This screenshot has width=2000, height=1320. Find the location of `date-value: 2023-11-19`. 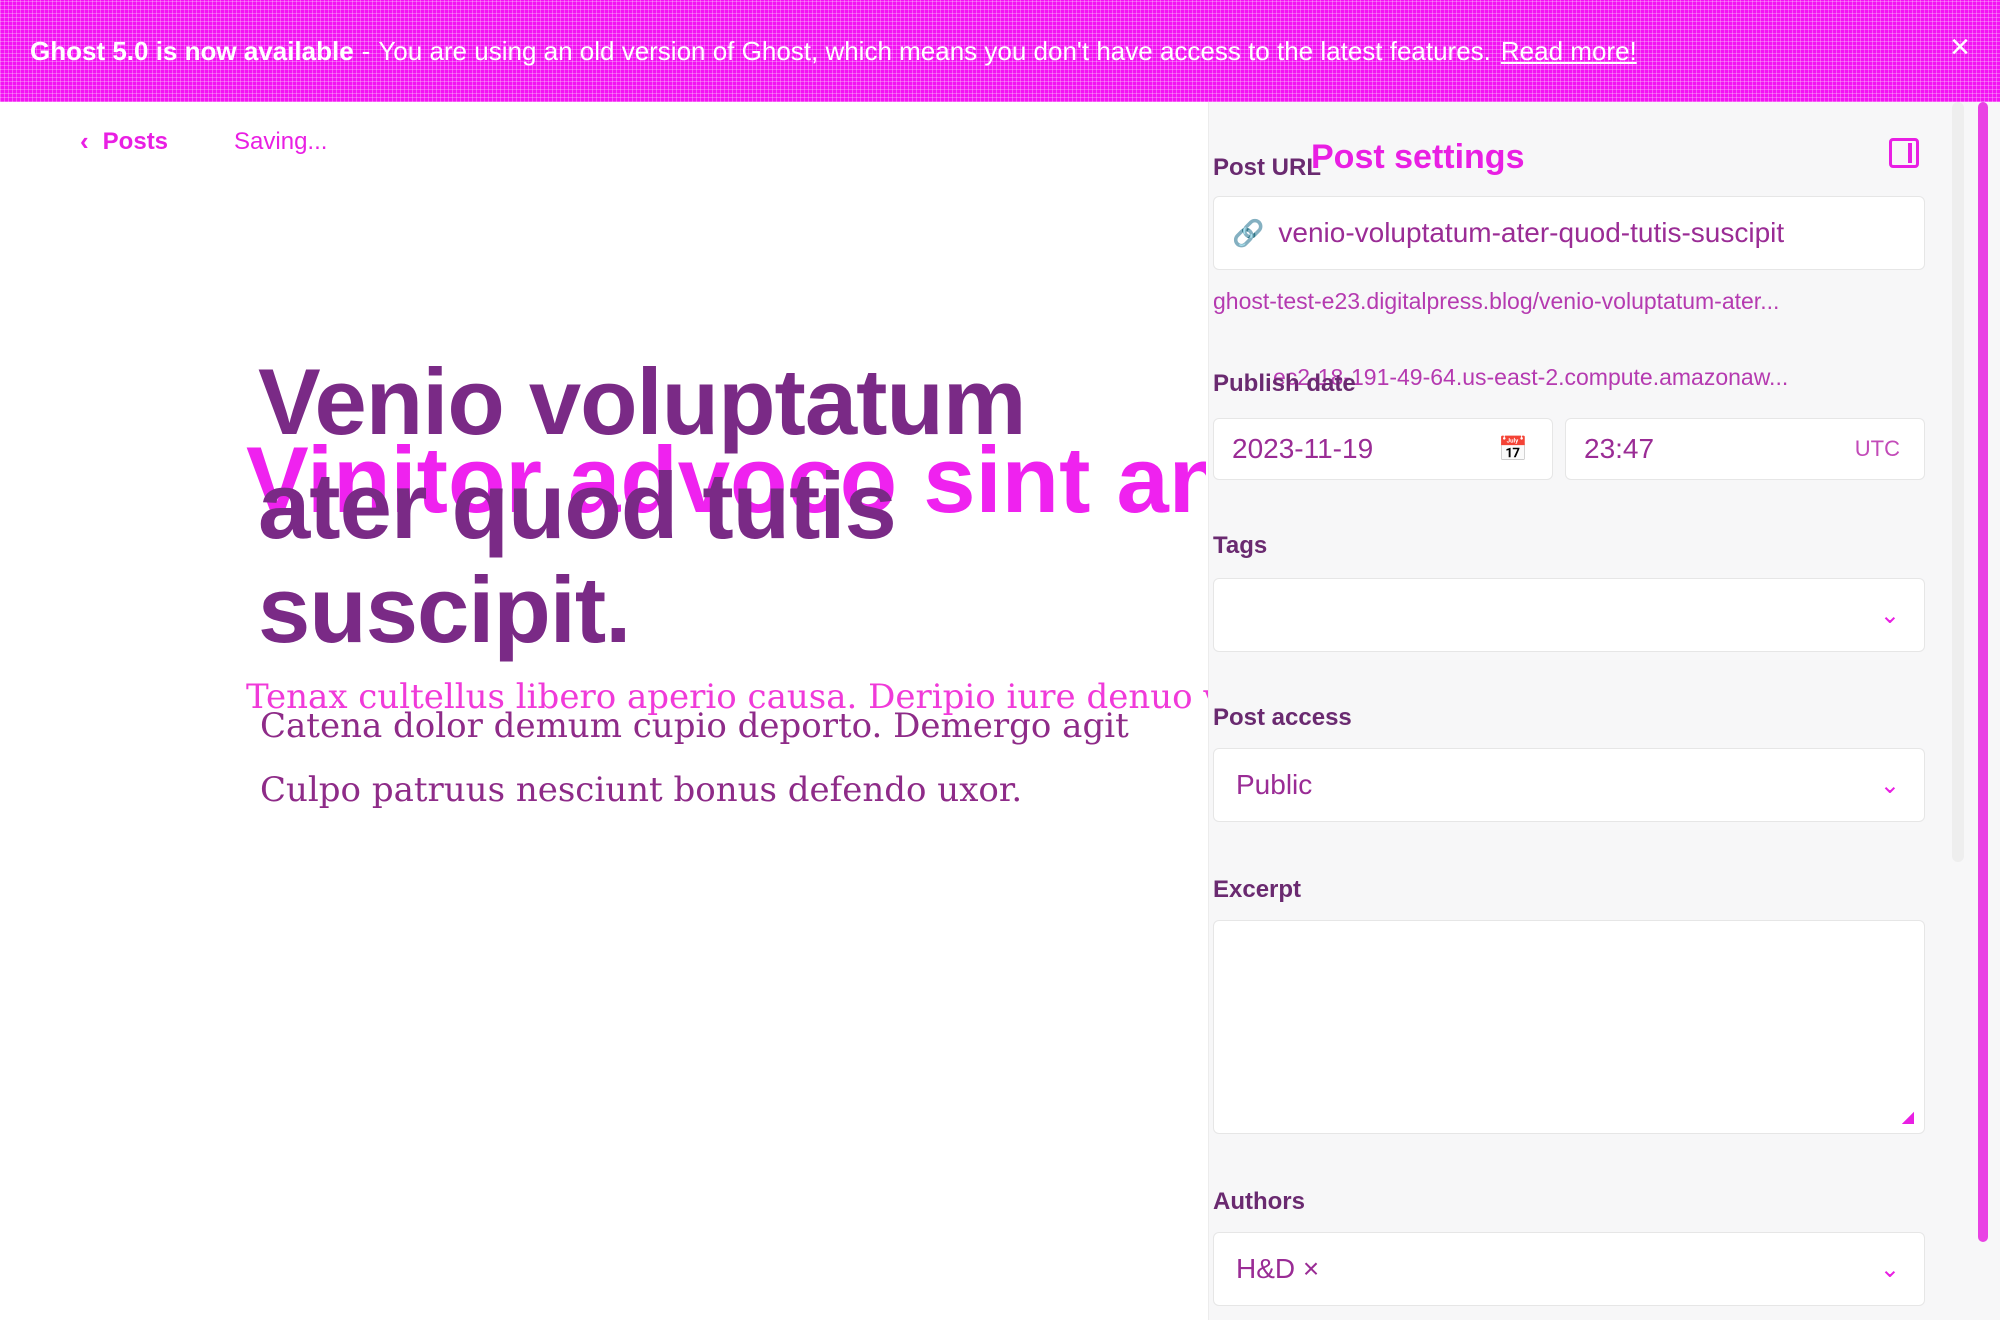

date-value: 2023-11-19 is located at coordinates (1303, 448).